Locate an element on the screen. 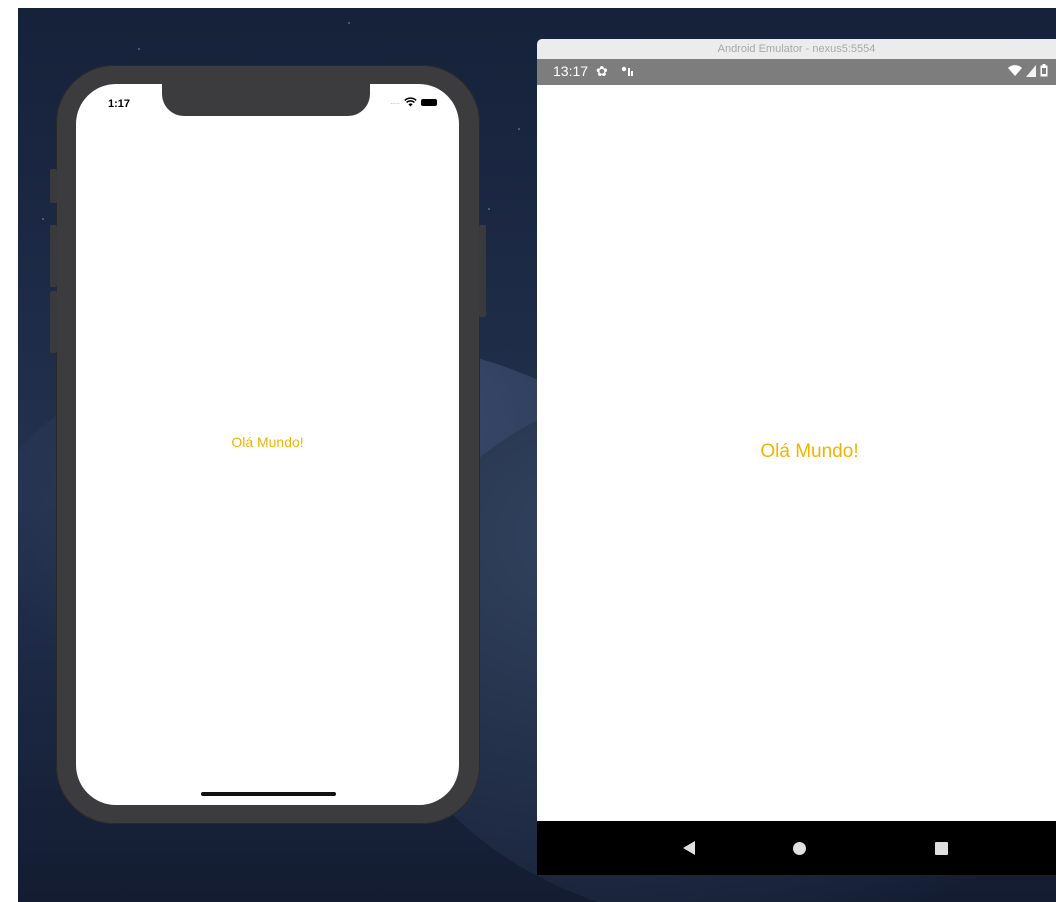  network-notification-icon is located at coordinates (627, 71).